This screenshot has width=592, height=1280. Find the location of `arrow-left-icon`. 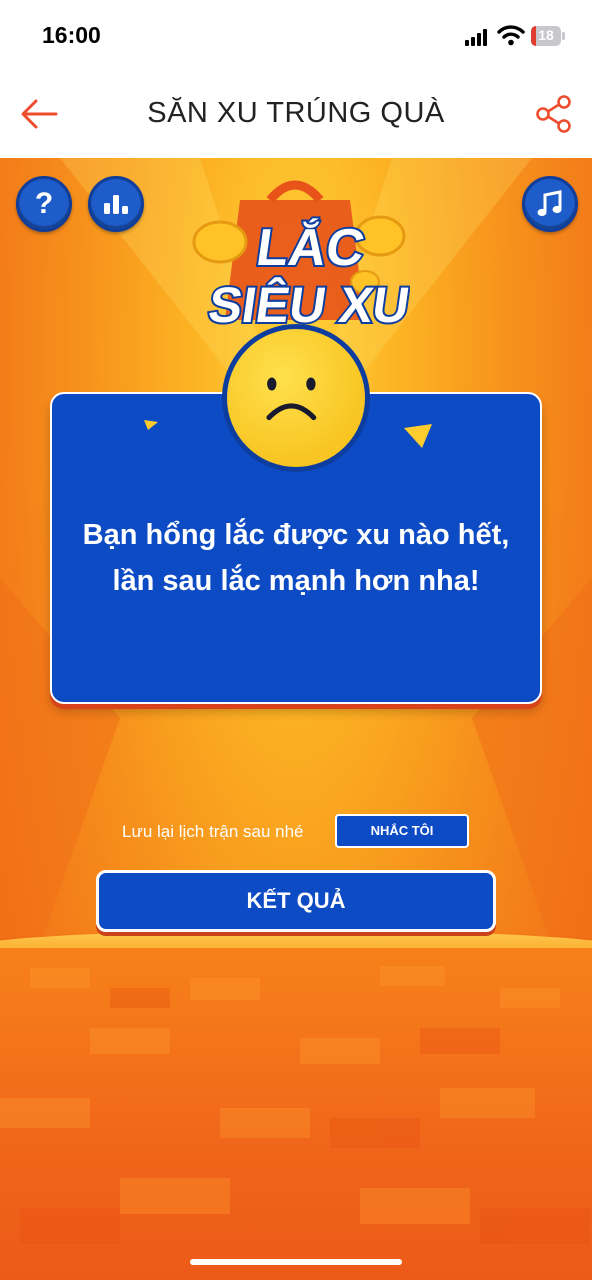

arrow-left-icon is located at coordinates (39, 114).